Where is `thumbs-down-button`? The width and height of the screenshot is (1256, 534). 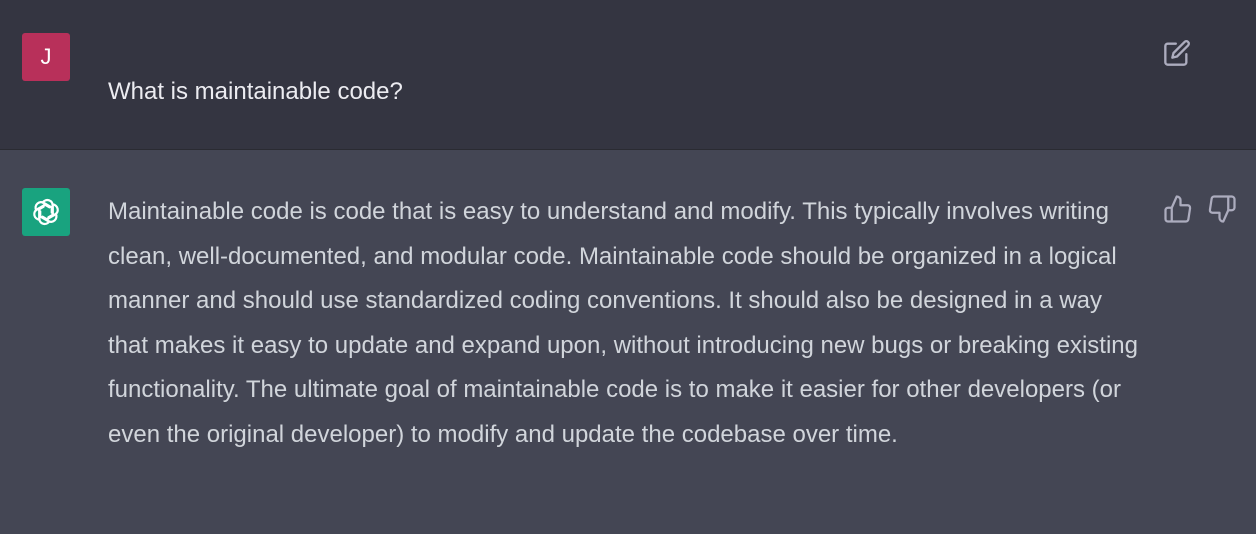 thumbs-down-button is located at coordinates (1222, 209).